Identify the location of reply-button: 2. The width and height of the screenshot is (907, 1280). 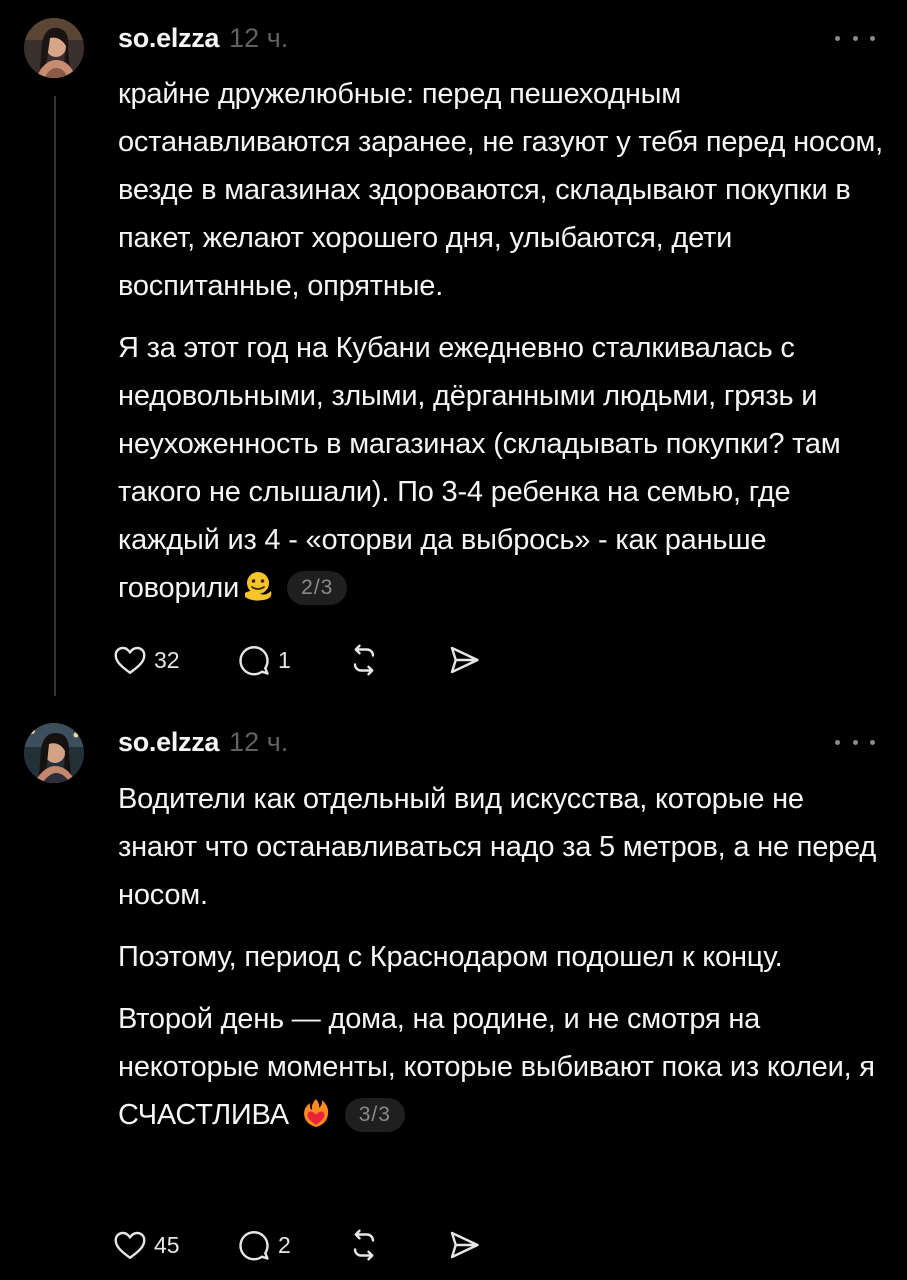
(291, 1245).